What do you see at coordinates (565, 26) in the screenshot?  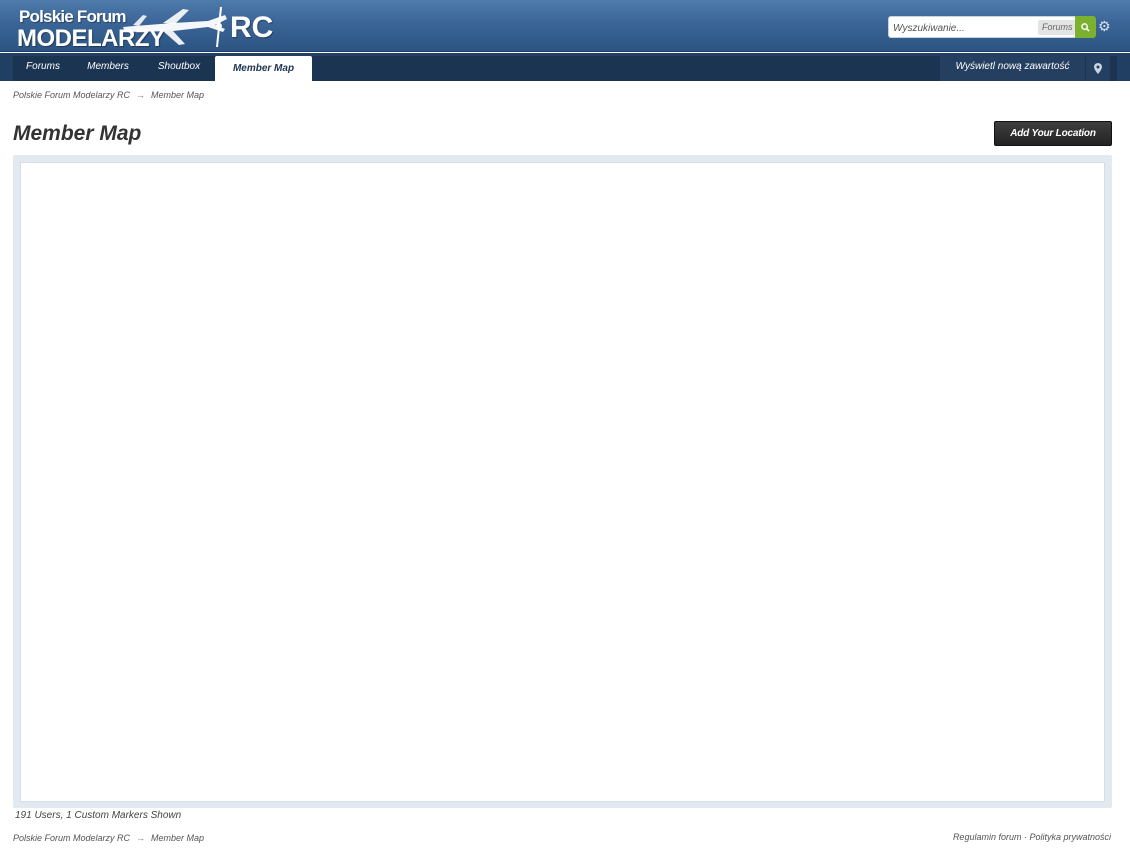 I see `site-header: Polskie Forum MODELARZY RC Forums ⚙` at bounding box center [565, 26].